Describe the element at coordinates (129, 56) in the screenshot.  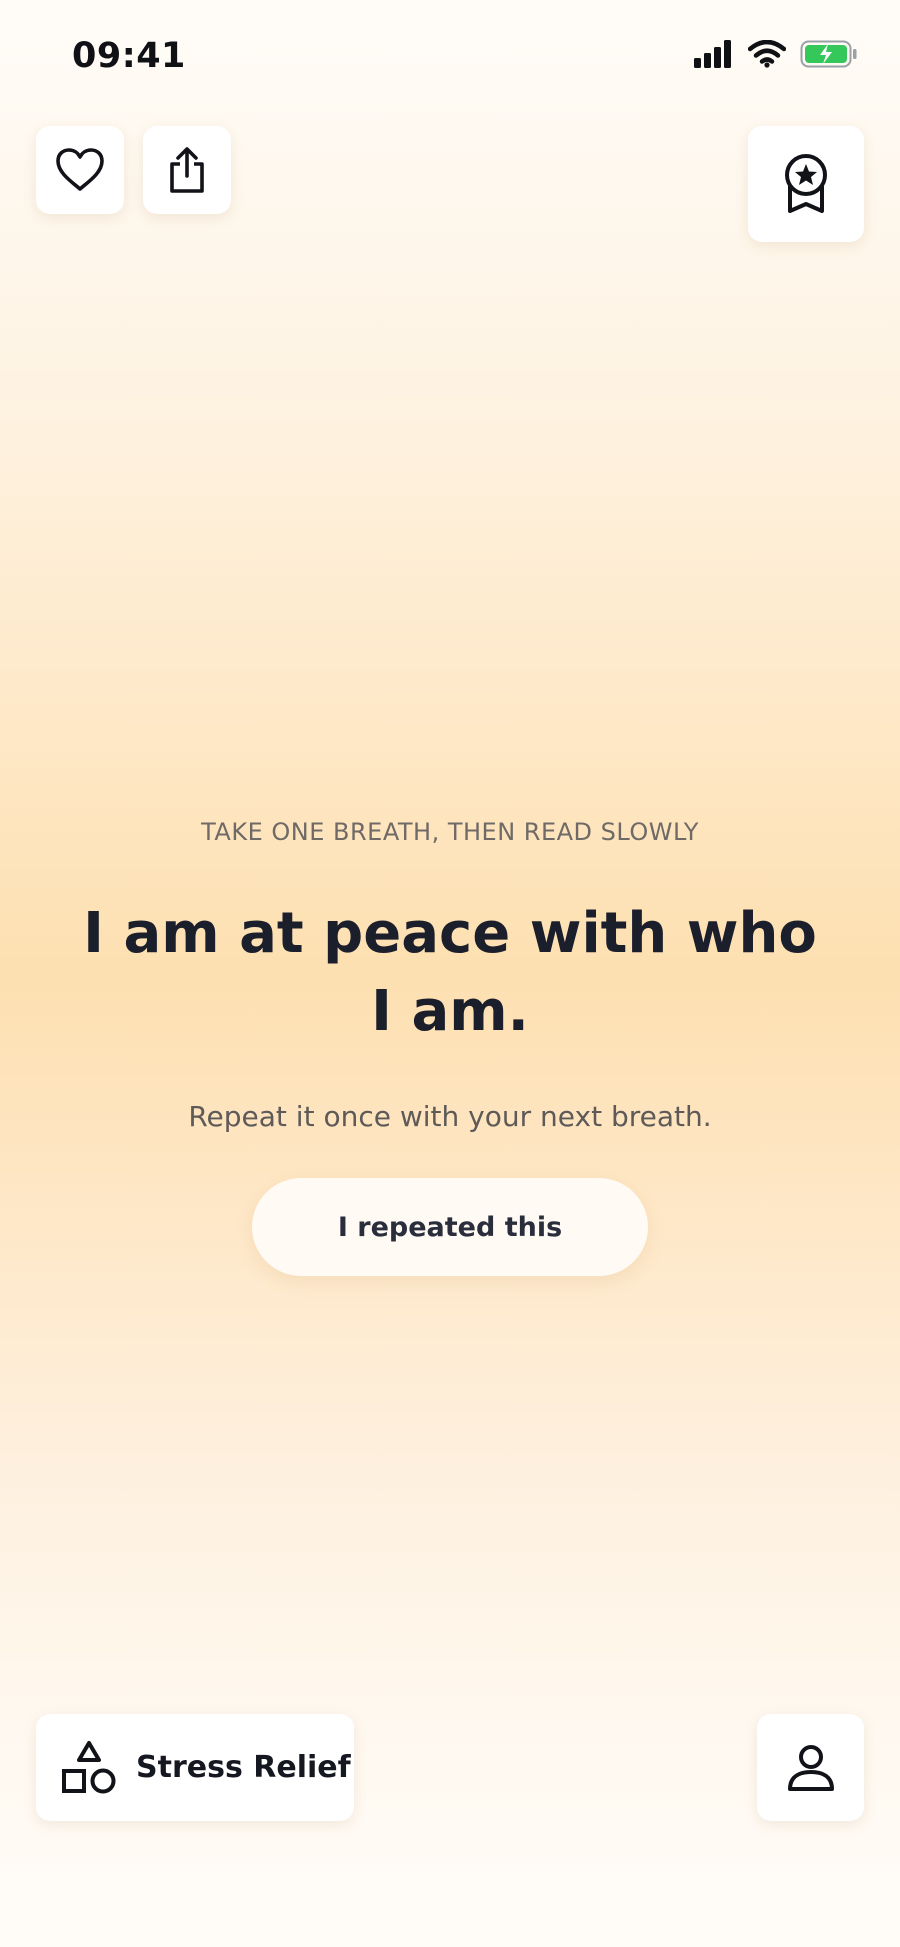
I see `status-time: 09:41` at that location.